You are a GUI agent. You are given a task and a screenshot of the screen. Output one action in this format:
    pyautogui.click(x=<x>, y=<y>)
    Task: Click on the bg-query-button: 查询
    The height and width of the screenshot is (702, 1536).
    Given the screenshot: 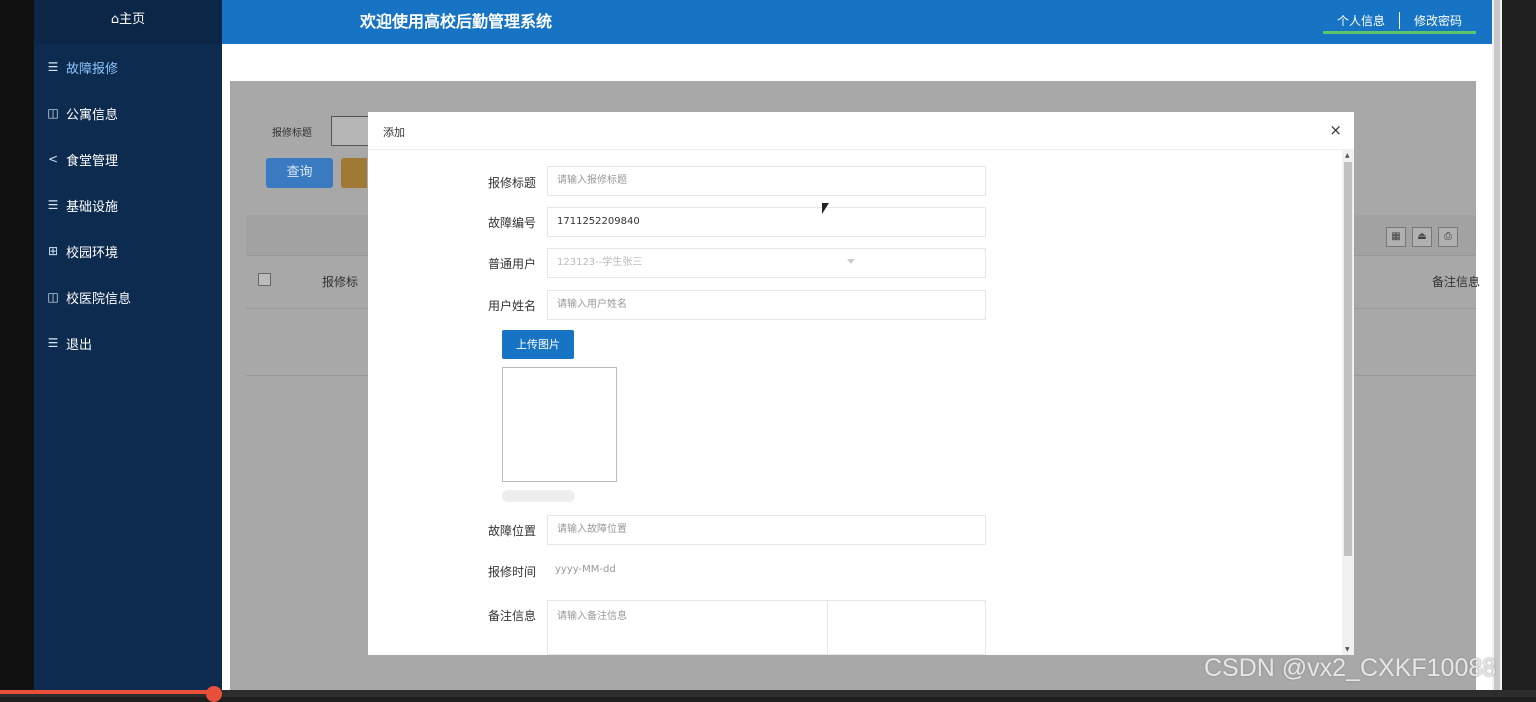 What is the action you would take?
    pyautogui.click(x=299, y=173)
    